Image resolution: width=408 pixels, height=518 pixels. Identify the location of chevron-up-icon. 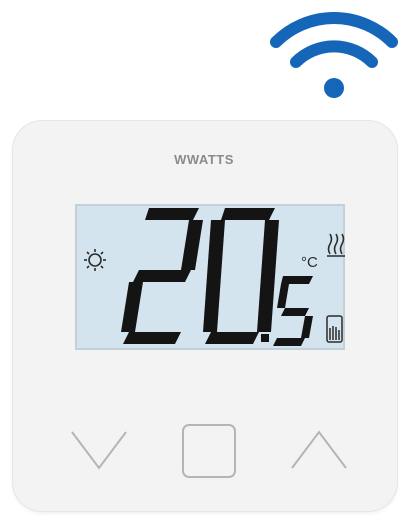
(319, 449).